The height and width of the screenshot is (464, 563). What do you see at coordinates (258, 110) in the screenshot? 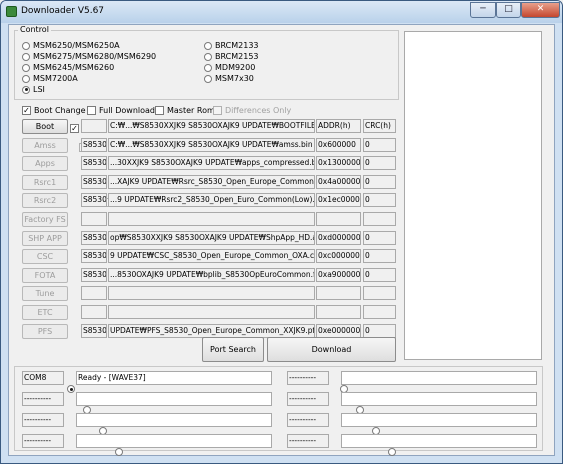
I see `differences-only-label: Differences Only` at bounding box center [258, 110].